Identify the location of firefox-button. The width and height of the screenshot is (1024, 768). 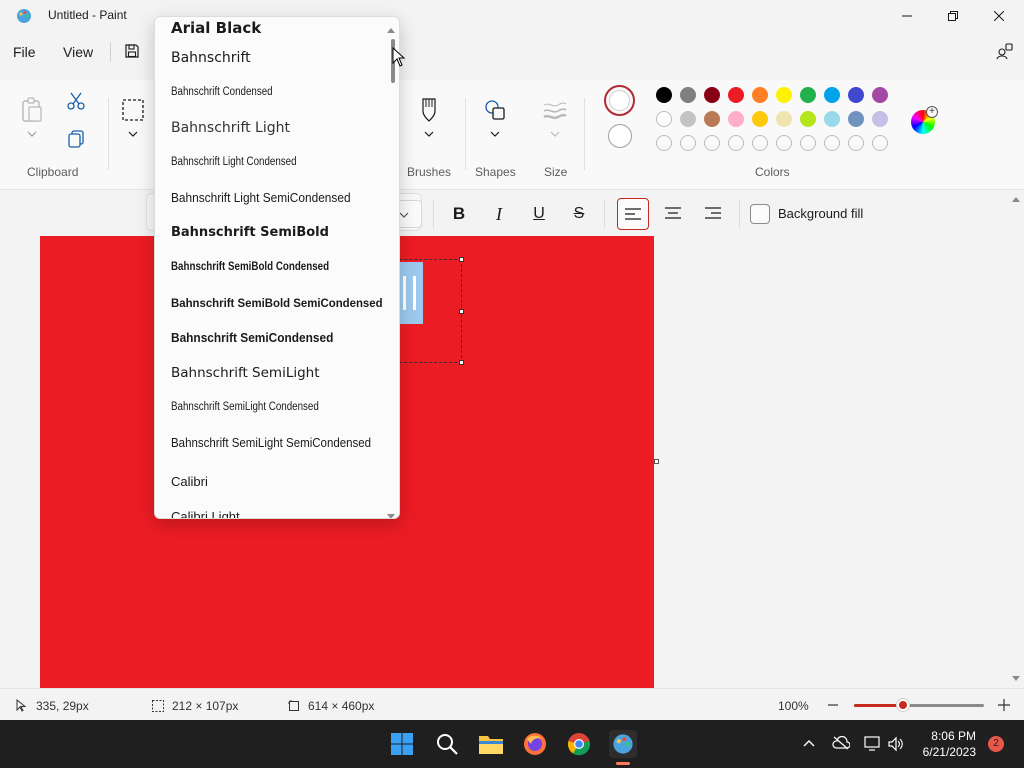
(535, 744).